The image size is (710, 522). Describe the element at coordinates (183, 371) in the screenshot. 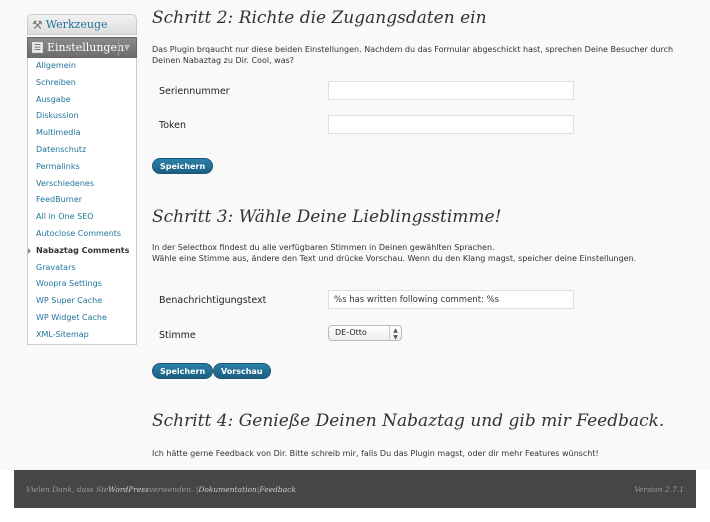

I see `step3-save-button: Speichern` at that location.